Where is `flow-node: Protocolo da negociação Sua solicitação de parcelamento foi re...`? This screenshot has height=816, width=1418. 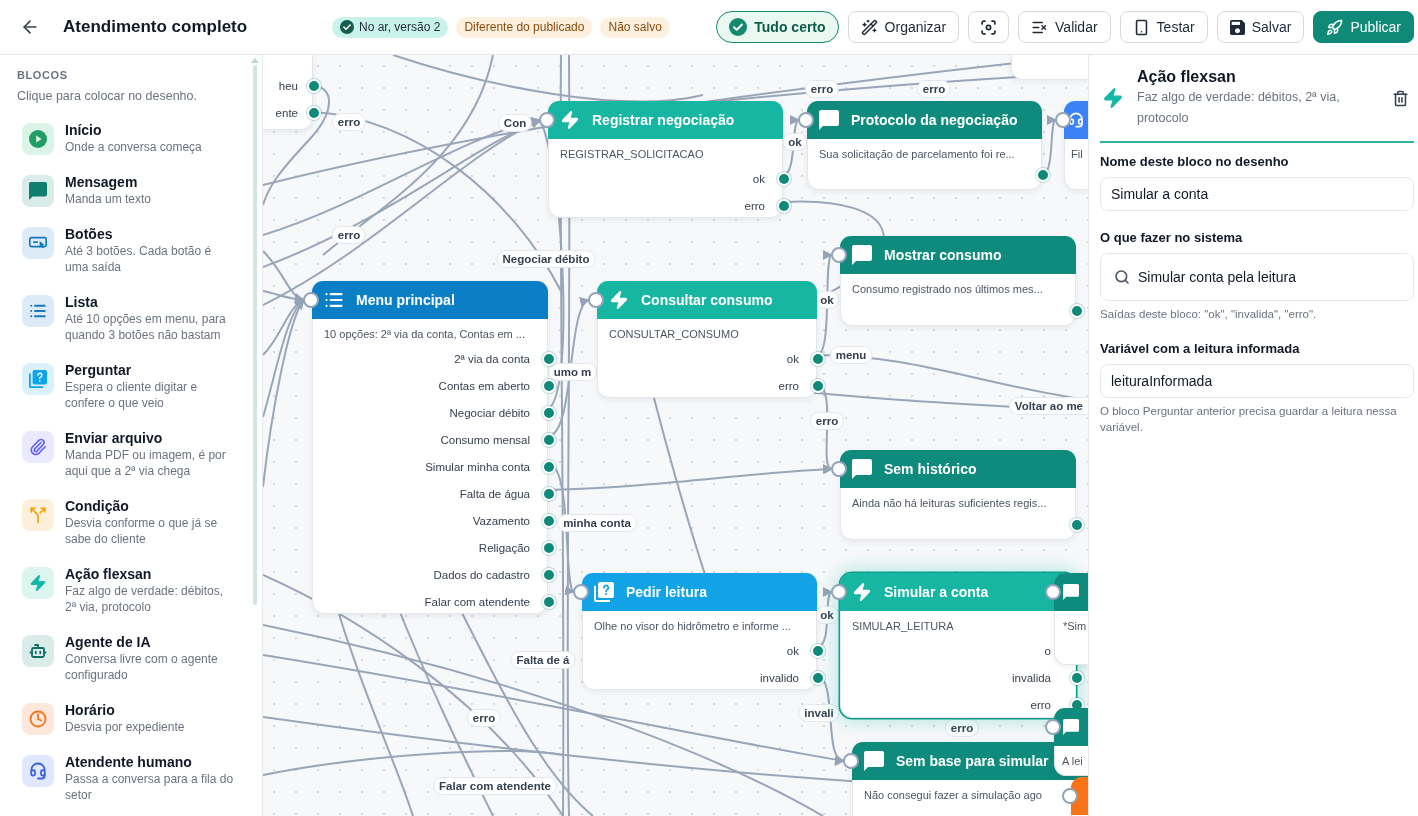 flow-node: Protocolo da negociação Sua solicitação de parcelamento foi re... is located at coordinates (924, 145).